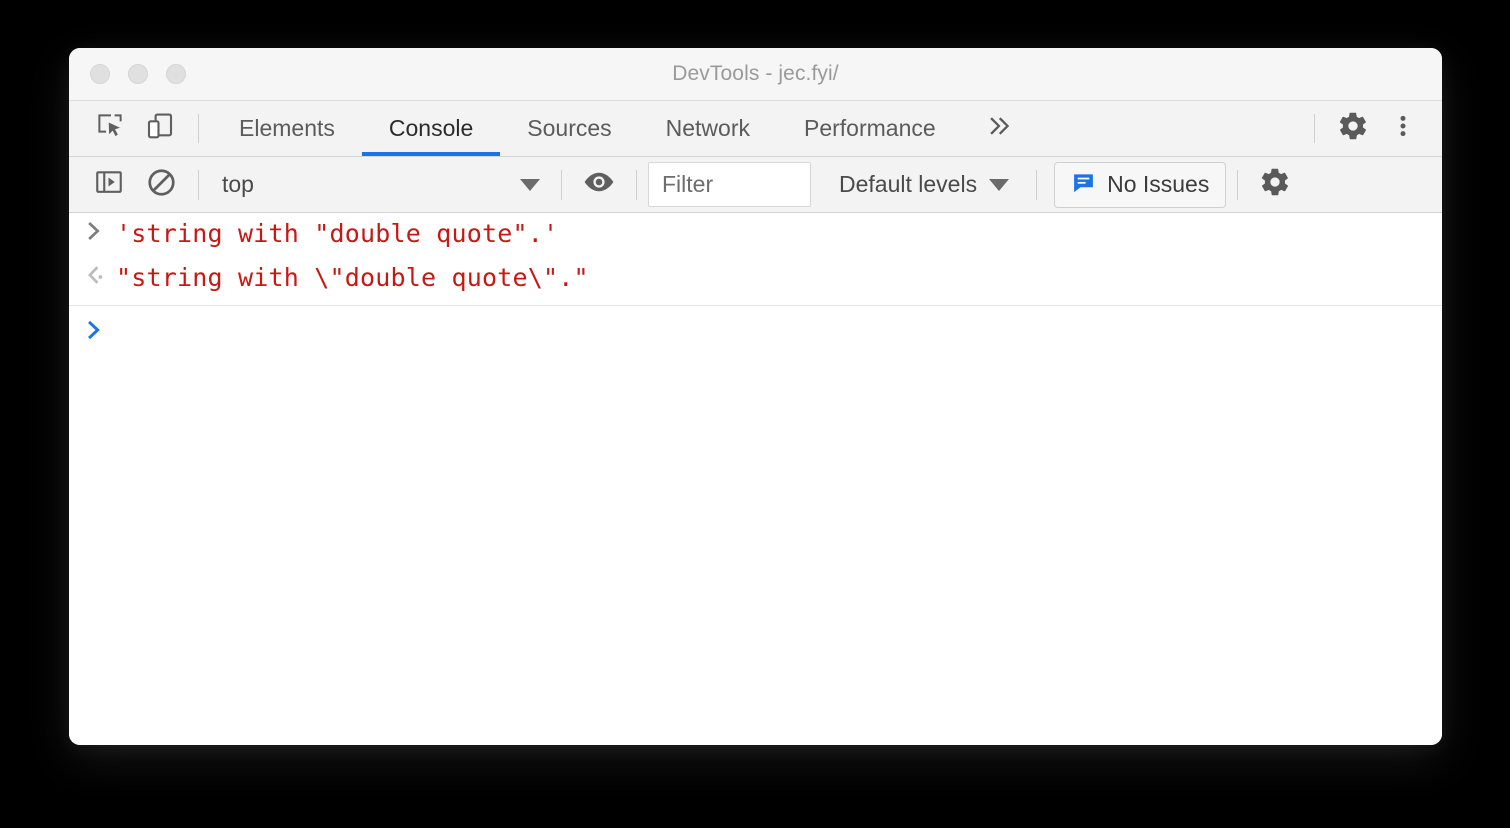 The width and height of the screenshot is (1510, 828). What do you see at coordinates (755, 235) in the screenshot?
I see `console-input-row: 'string with "double quote".'` at bounding box center [755, 235].